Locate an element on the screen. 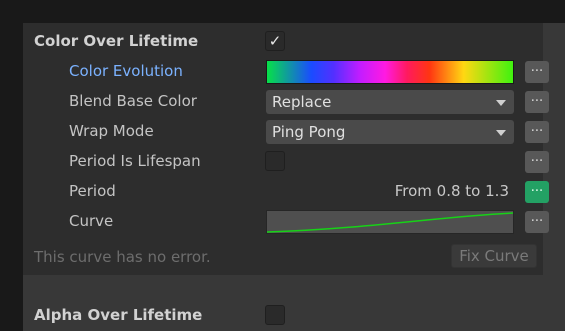 Image resolution: width=565 pixels, height=331 pixels. wrap-mode-value: Ping Pong is located at coordinates (309, 132).